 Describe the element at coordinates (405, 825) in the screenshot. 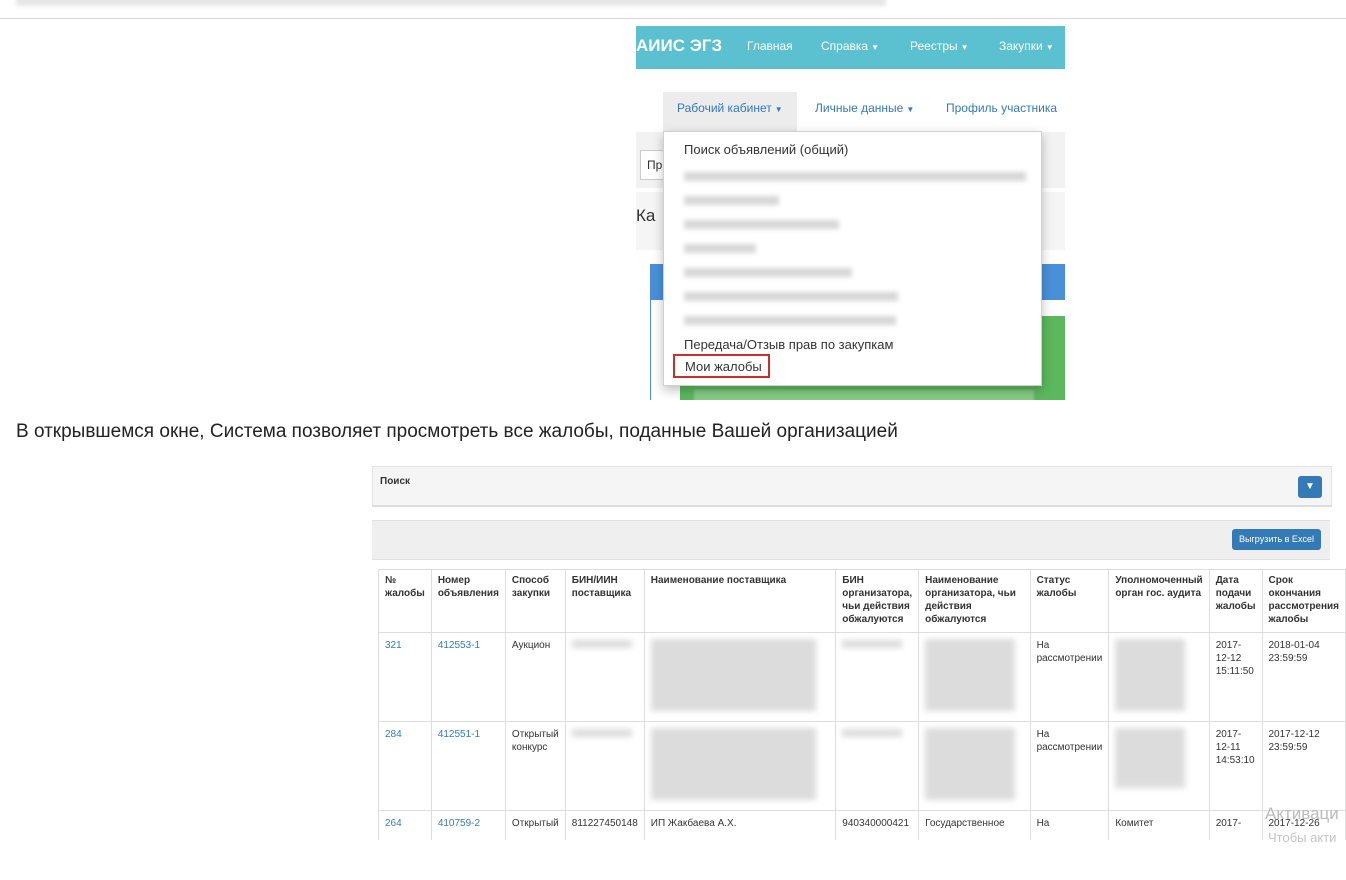

I see `complaint-number-cell: 264` at that location.